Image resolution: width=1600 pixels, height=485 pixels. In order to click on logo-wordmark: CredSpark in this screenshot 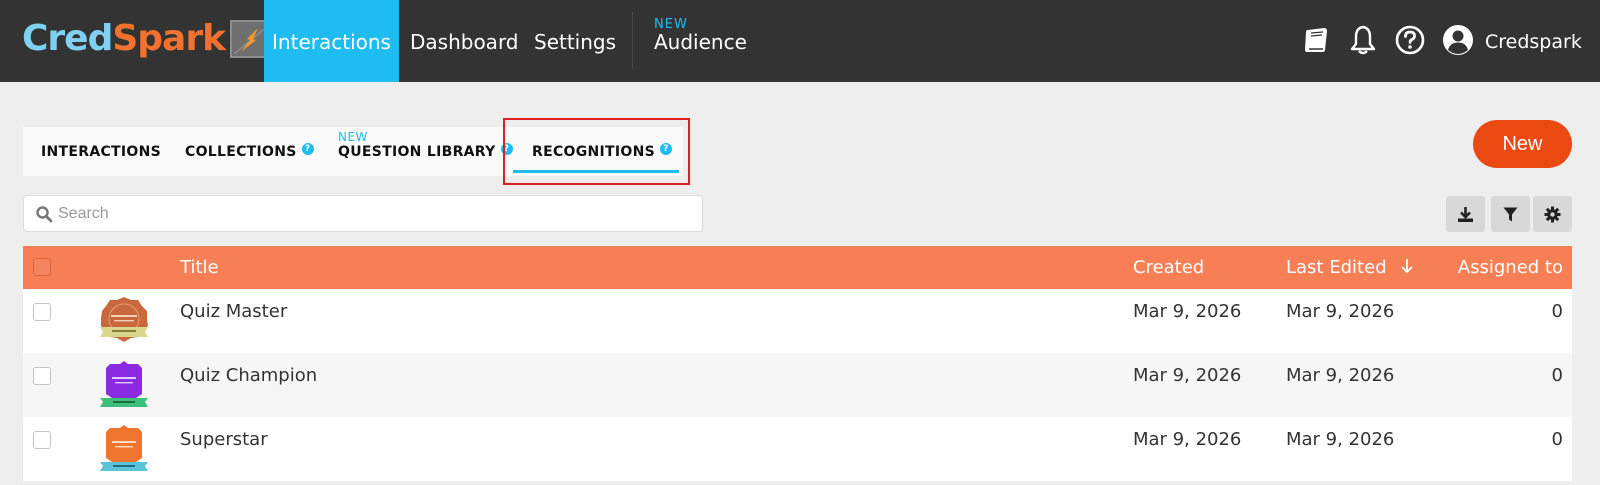, I will do `click(124, 39)`.